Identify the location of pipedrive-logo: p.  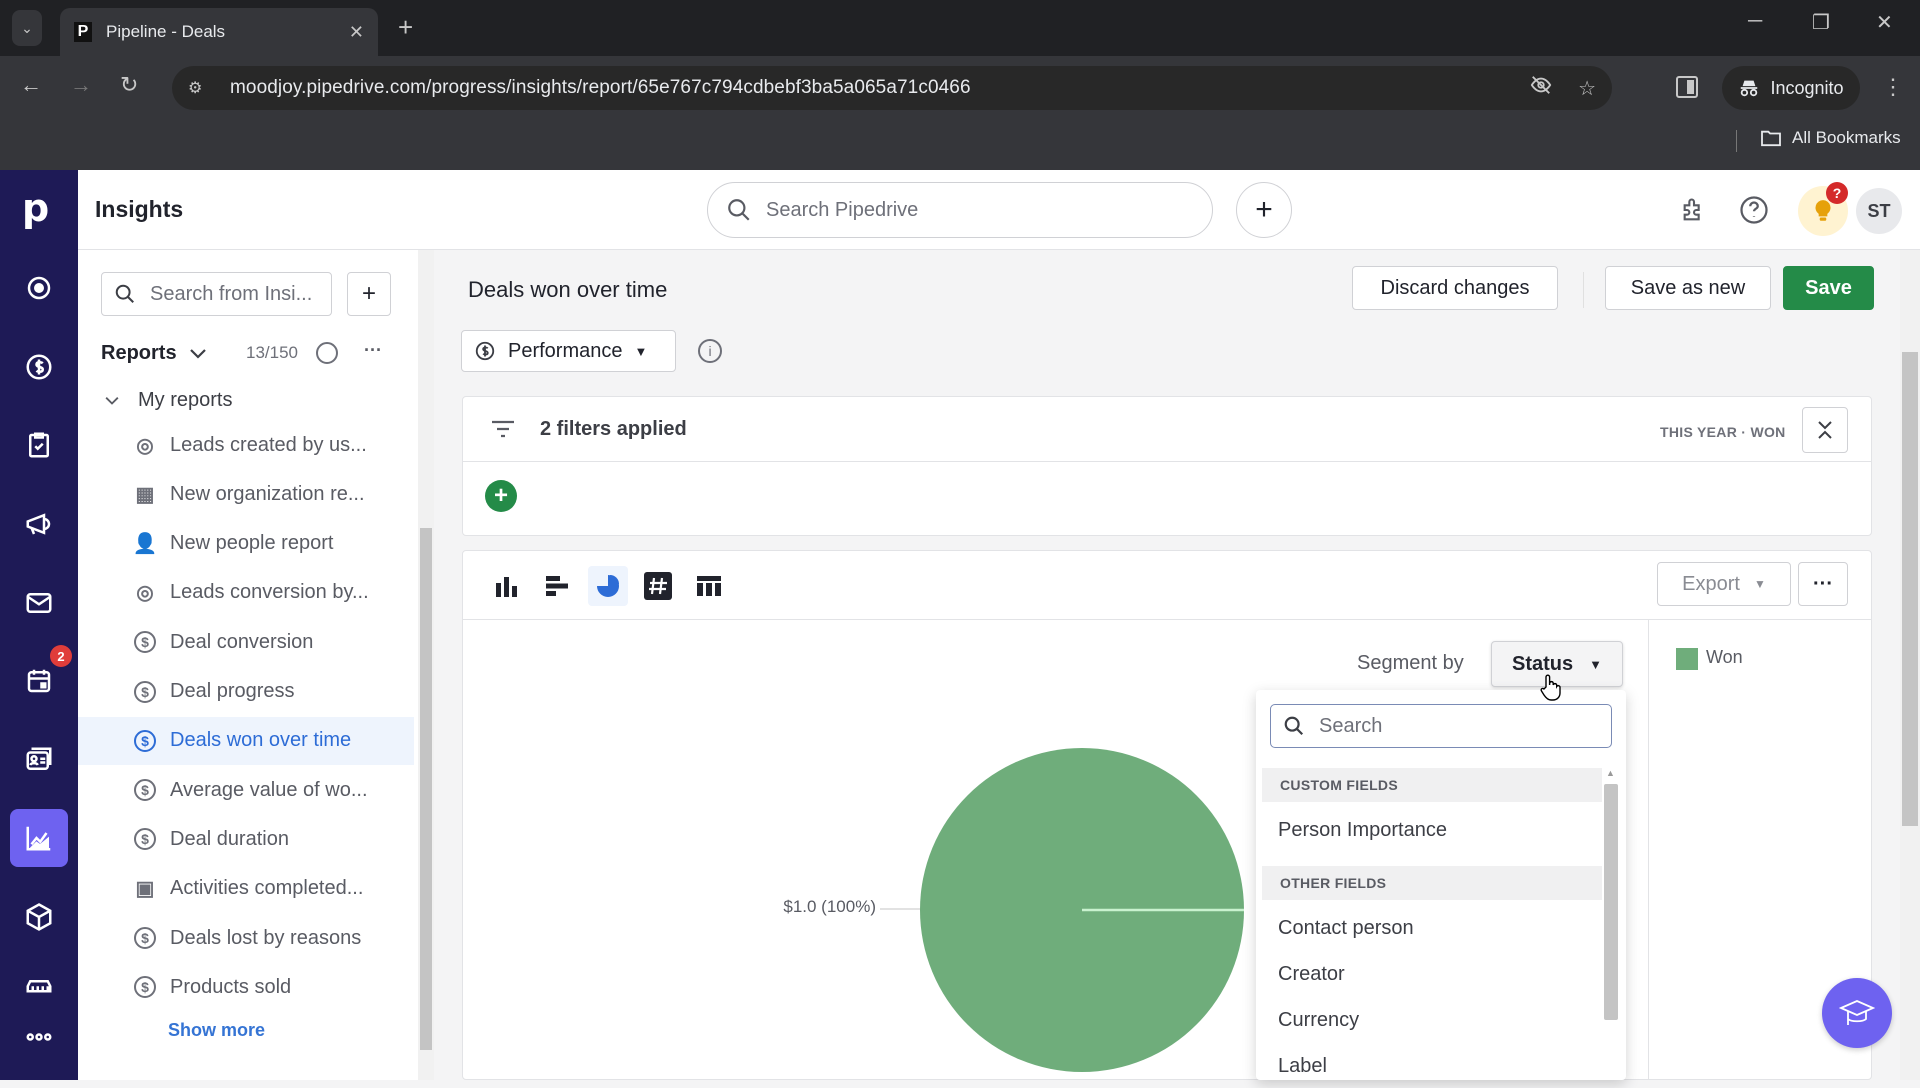
(35, 208).